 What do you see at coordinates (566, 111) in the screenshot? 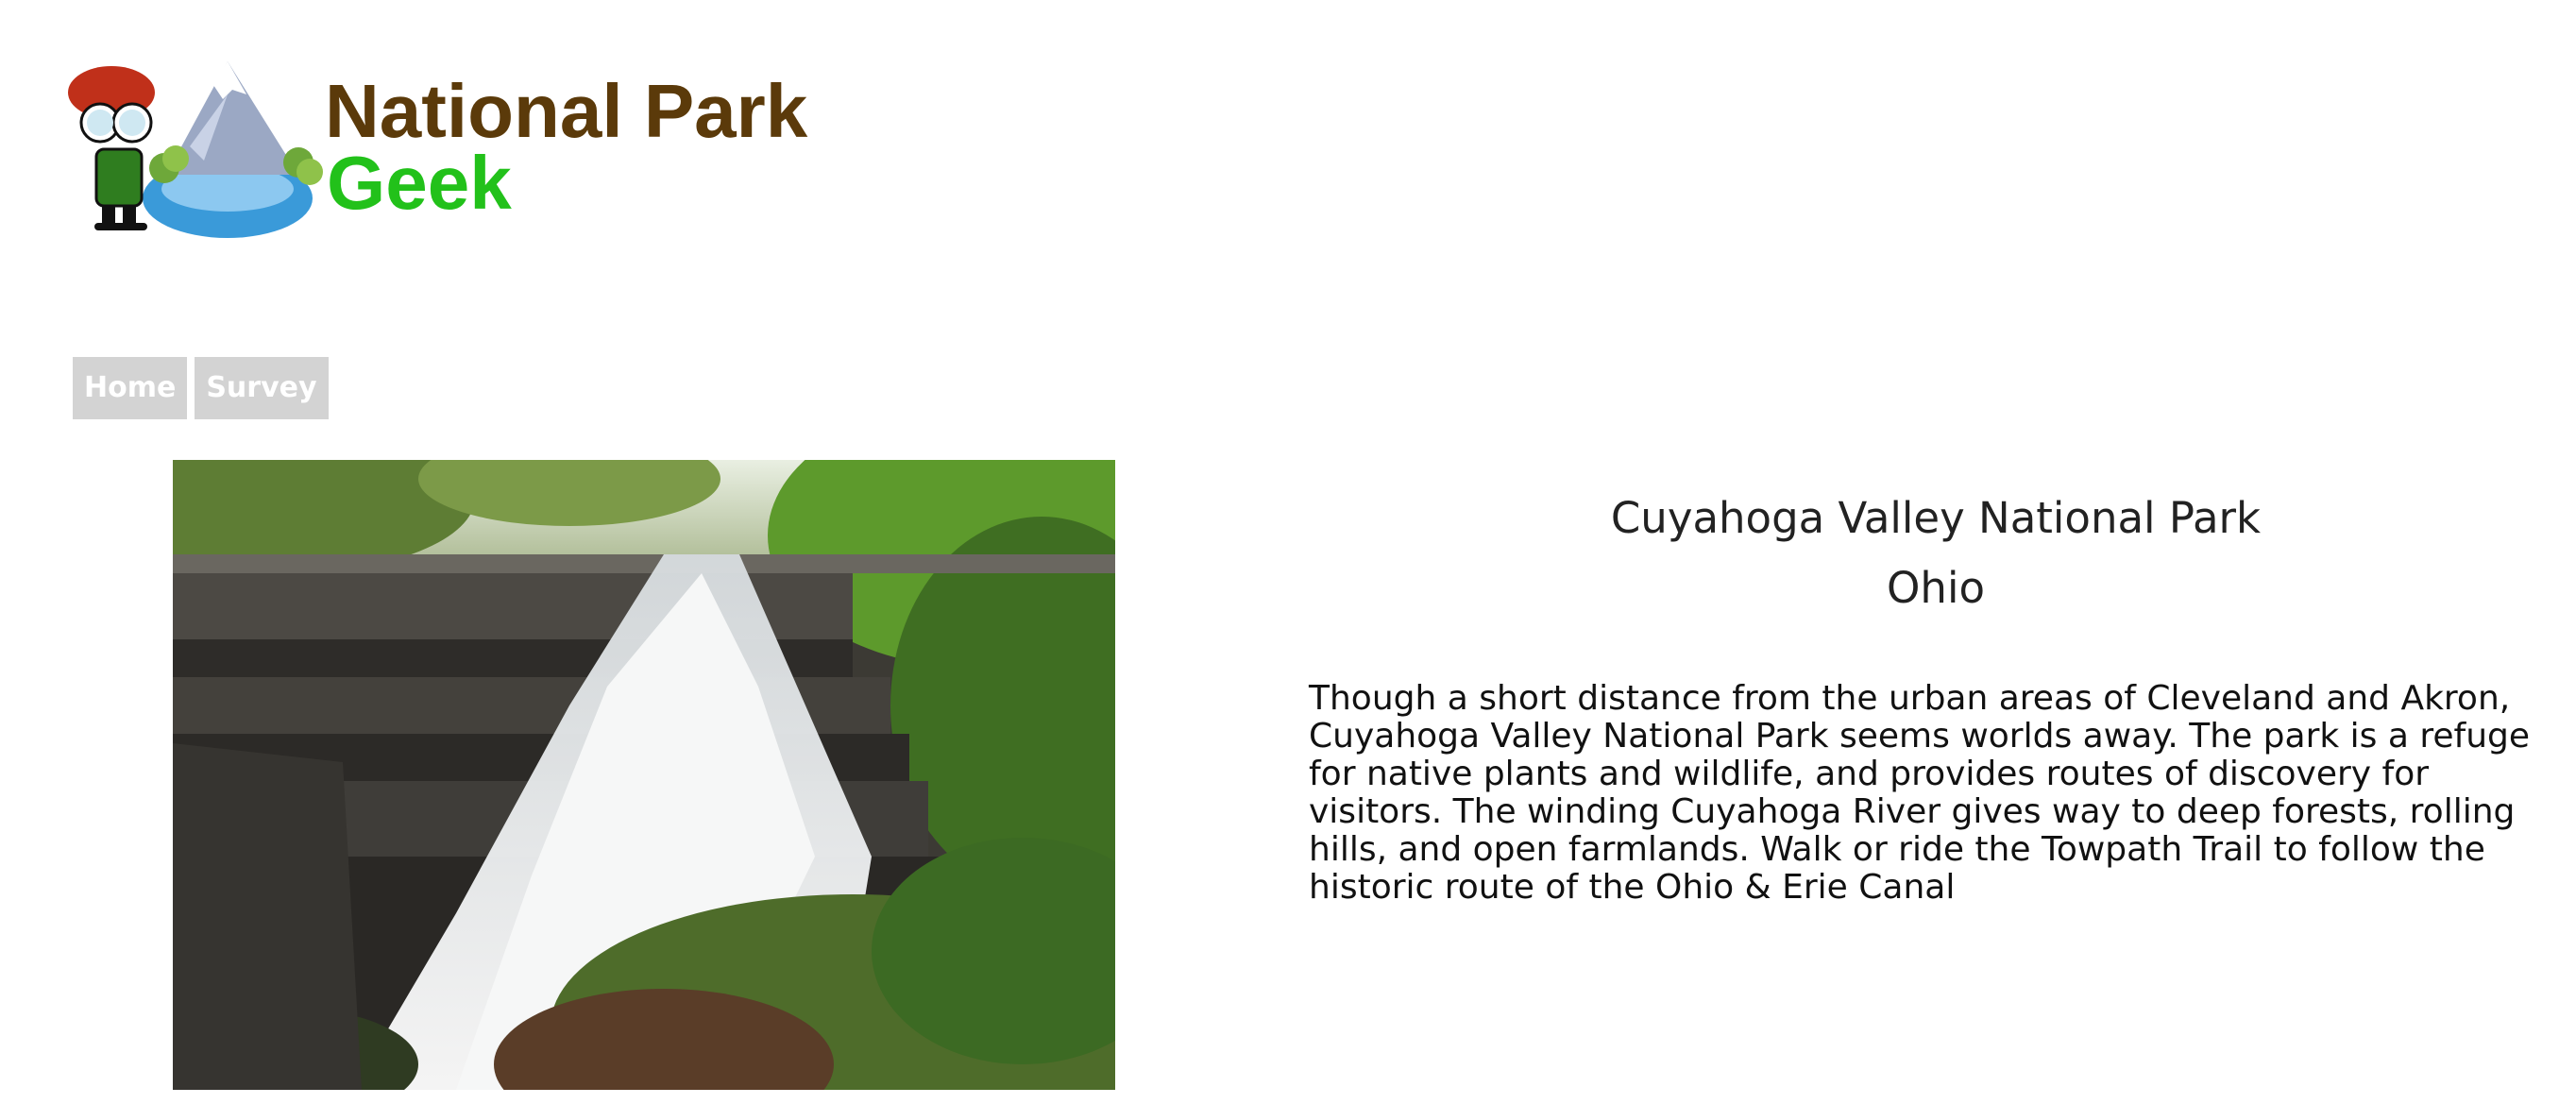
I see `logo-title-line-1: National Park` at bounding box center [566, 111].